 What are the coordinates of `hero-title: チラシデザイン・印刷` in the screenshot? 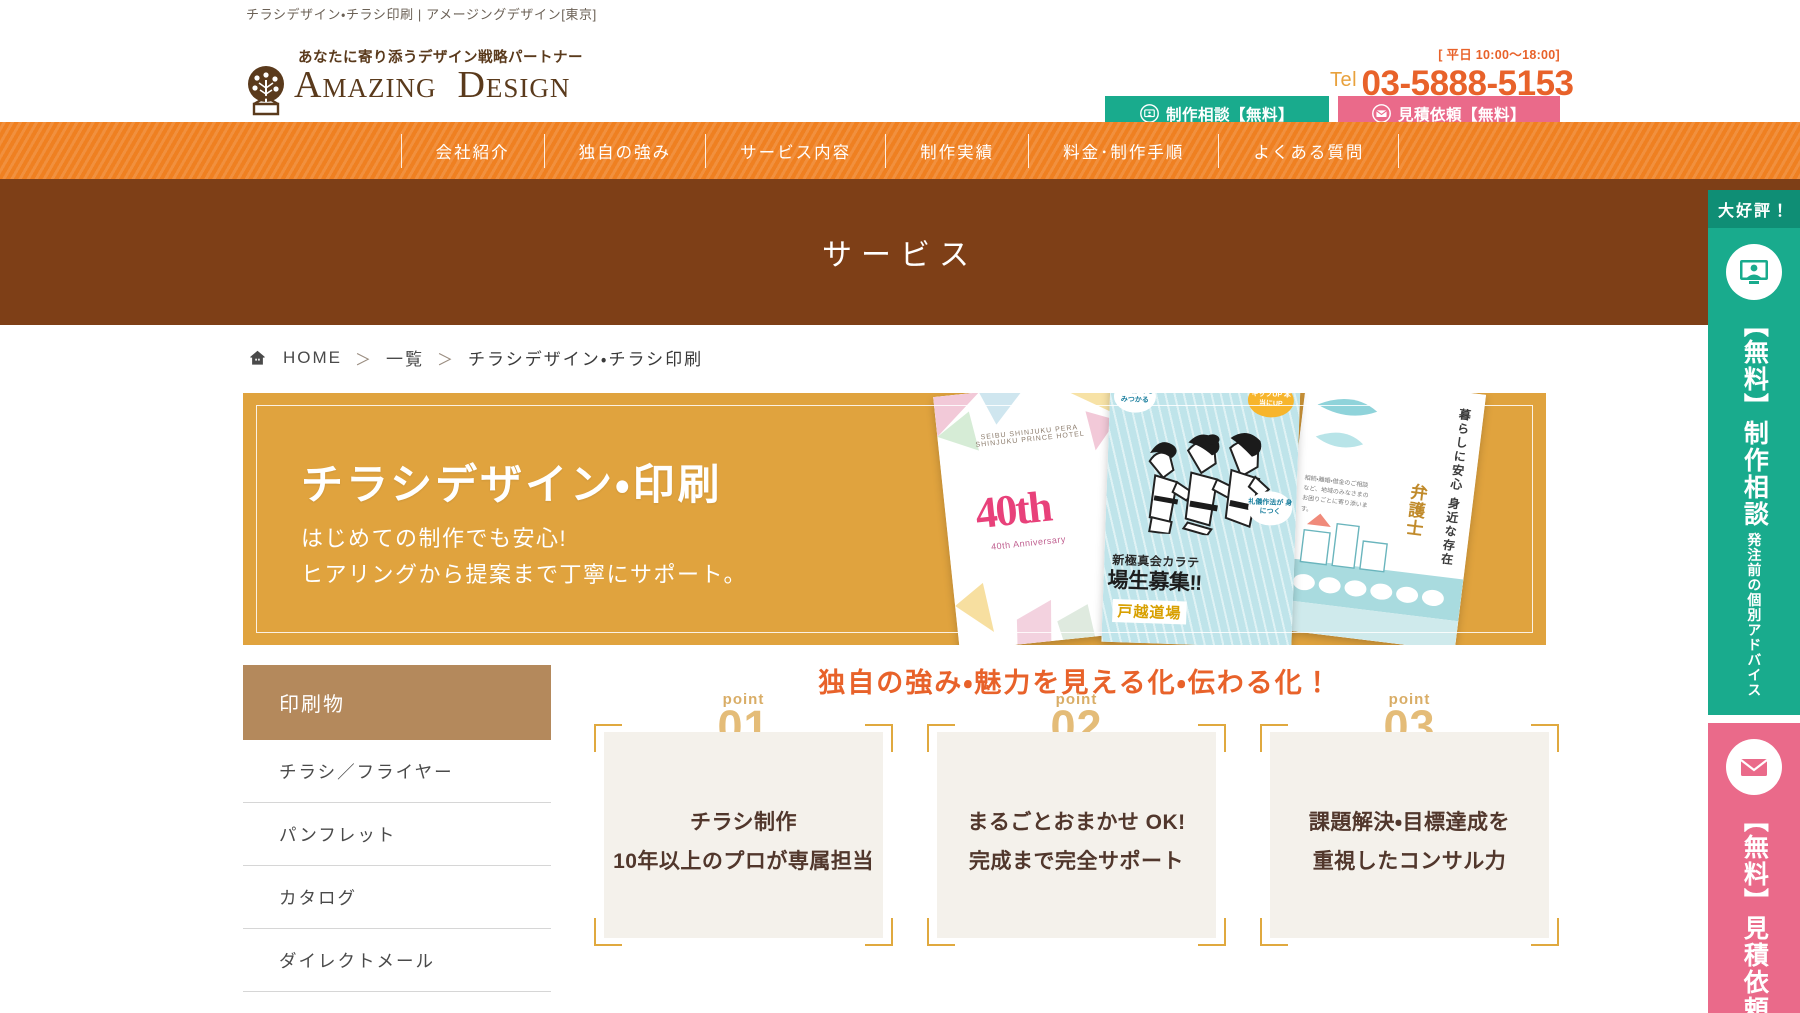 It's located at (512, 484).